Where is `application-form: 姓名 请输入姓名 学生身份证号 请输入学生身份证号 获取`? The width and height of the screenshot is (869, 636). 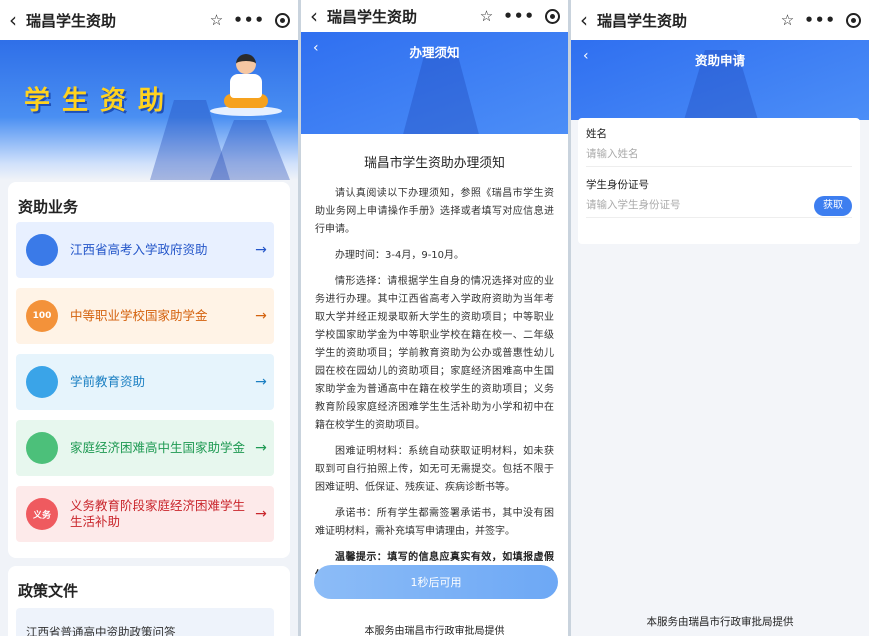
application-form: 姓名 请输入姓名 学生身份证号 请输入学生身份证号 获取 is located at coordinates (719, 181).